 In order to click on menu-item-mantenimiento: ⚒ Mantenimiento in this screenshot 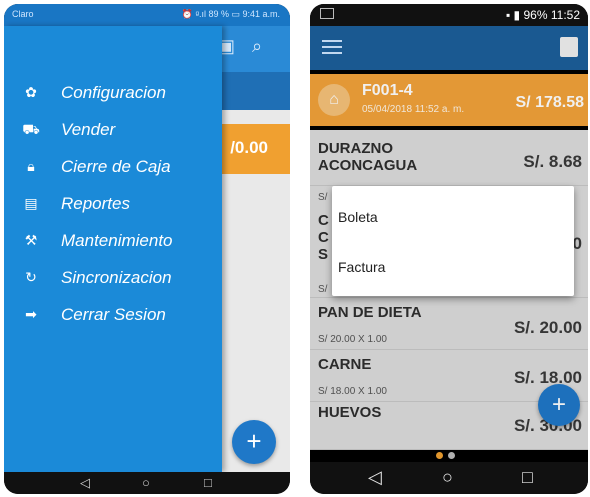, I will do `click(113, 242)`.